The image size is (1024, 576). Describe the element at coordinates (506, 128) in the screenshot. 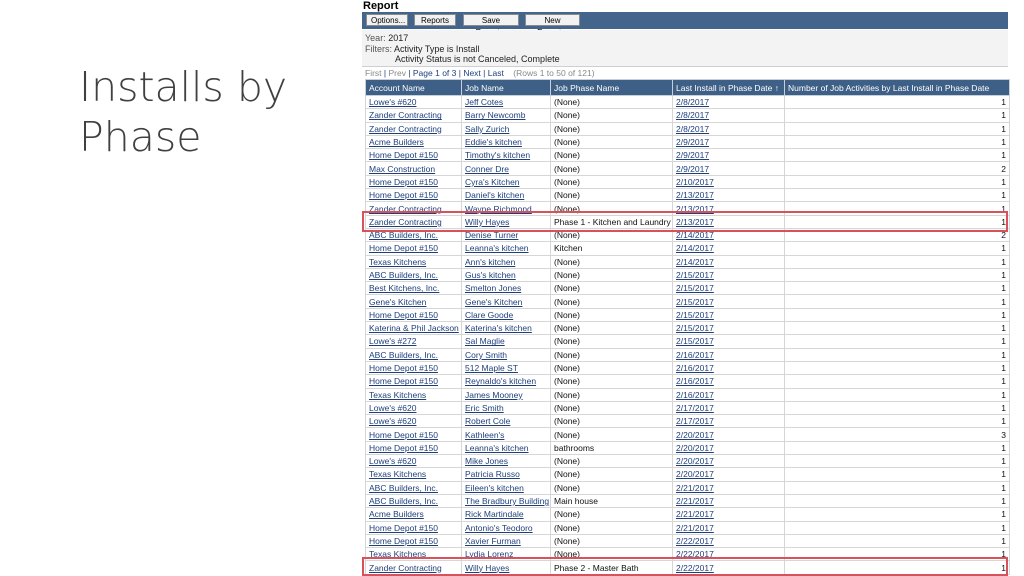

I see `job-name-cell: Sally Zurich` at that location.